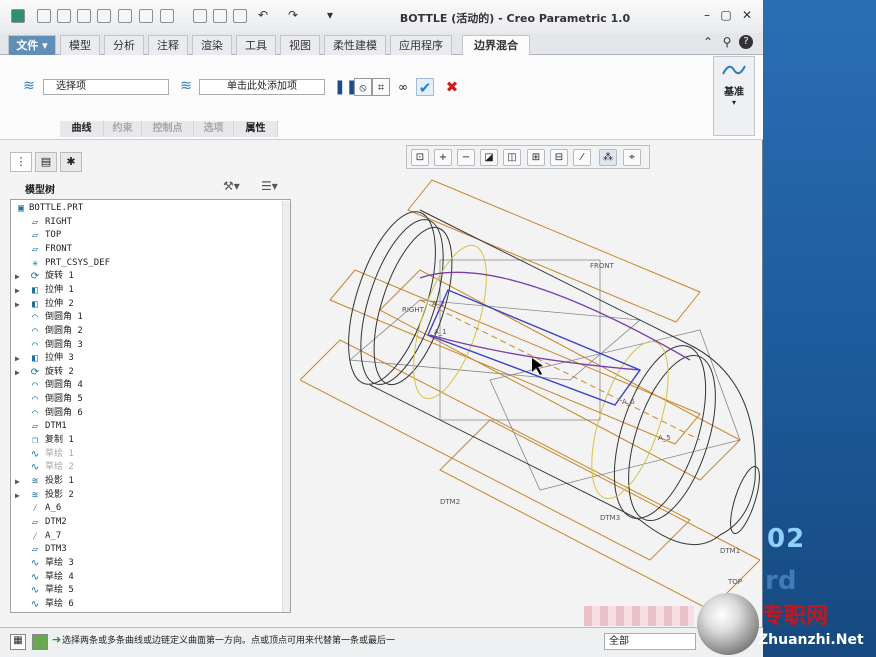  I want to click on annotation-display-icon: ⁂, so click(608, 157).